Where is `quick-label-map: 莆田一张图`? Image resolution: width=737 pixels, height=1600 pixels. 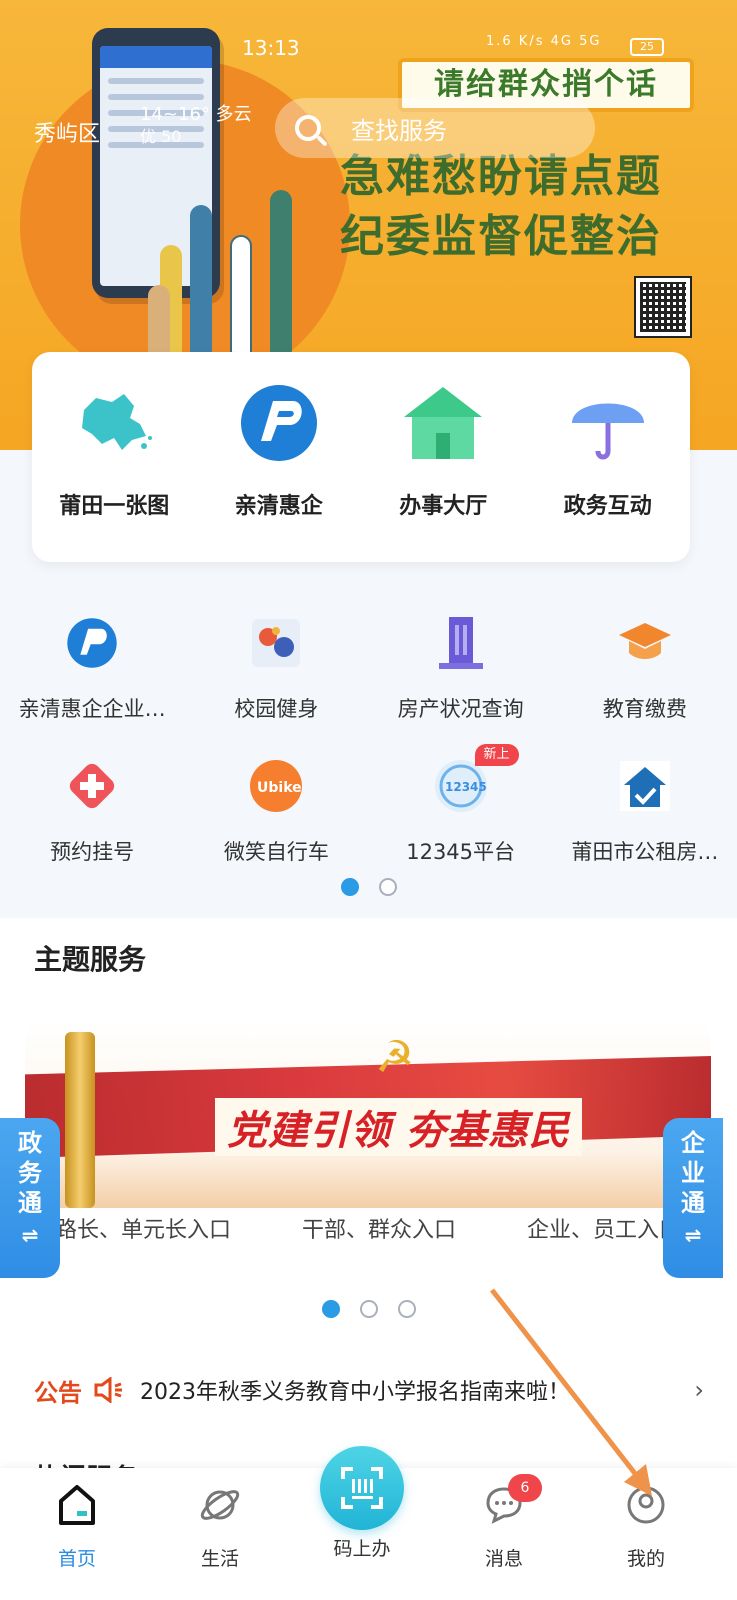
quick-label-map: 莆田一张图 is located at coordinates (114, 506).